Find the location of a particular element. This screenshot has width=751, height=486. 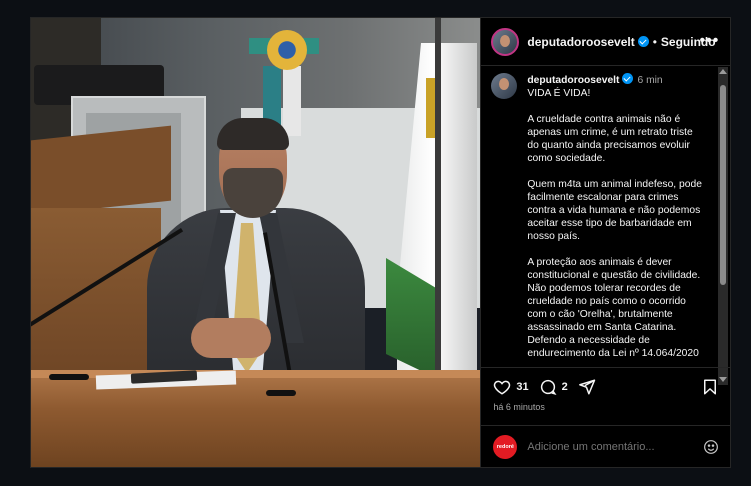

caption-time: 6 min is located at coordinates (650, 80).